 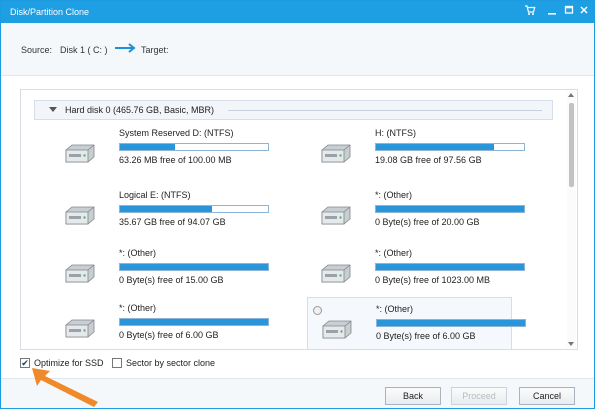 I want to click on partition-item: *: (Other) 0 Byte(s) free of 1023.00 MB, so click(x=419, y=273).